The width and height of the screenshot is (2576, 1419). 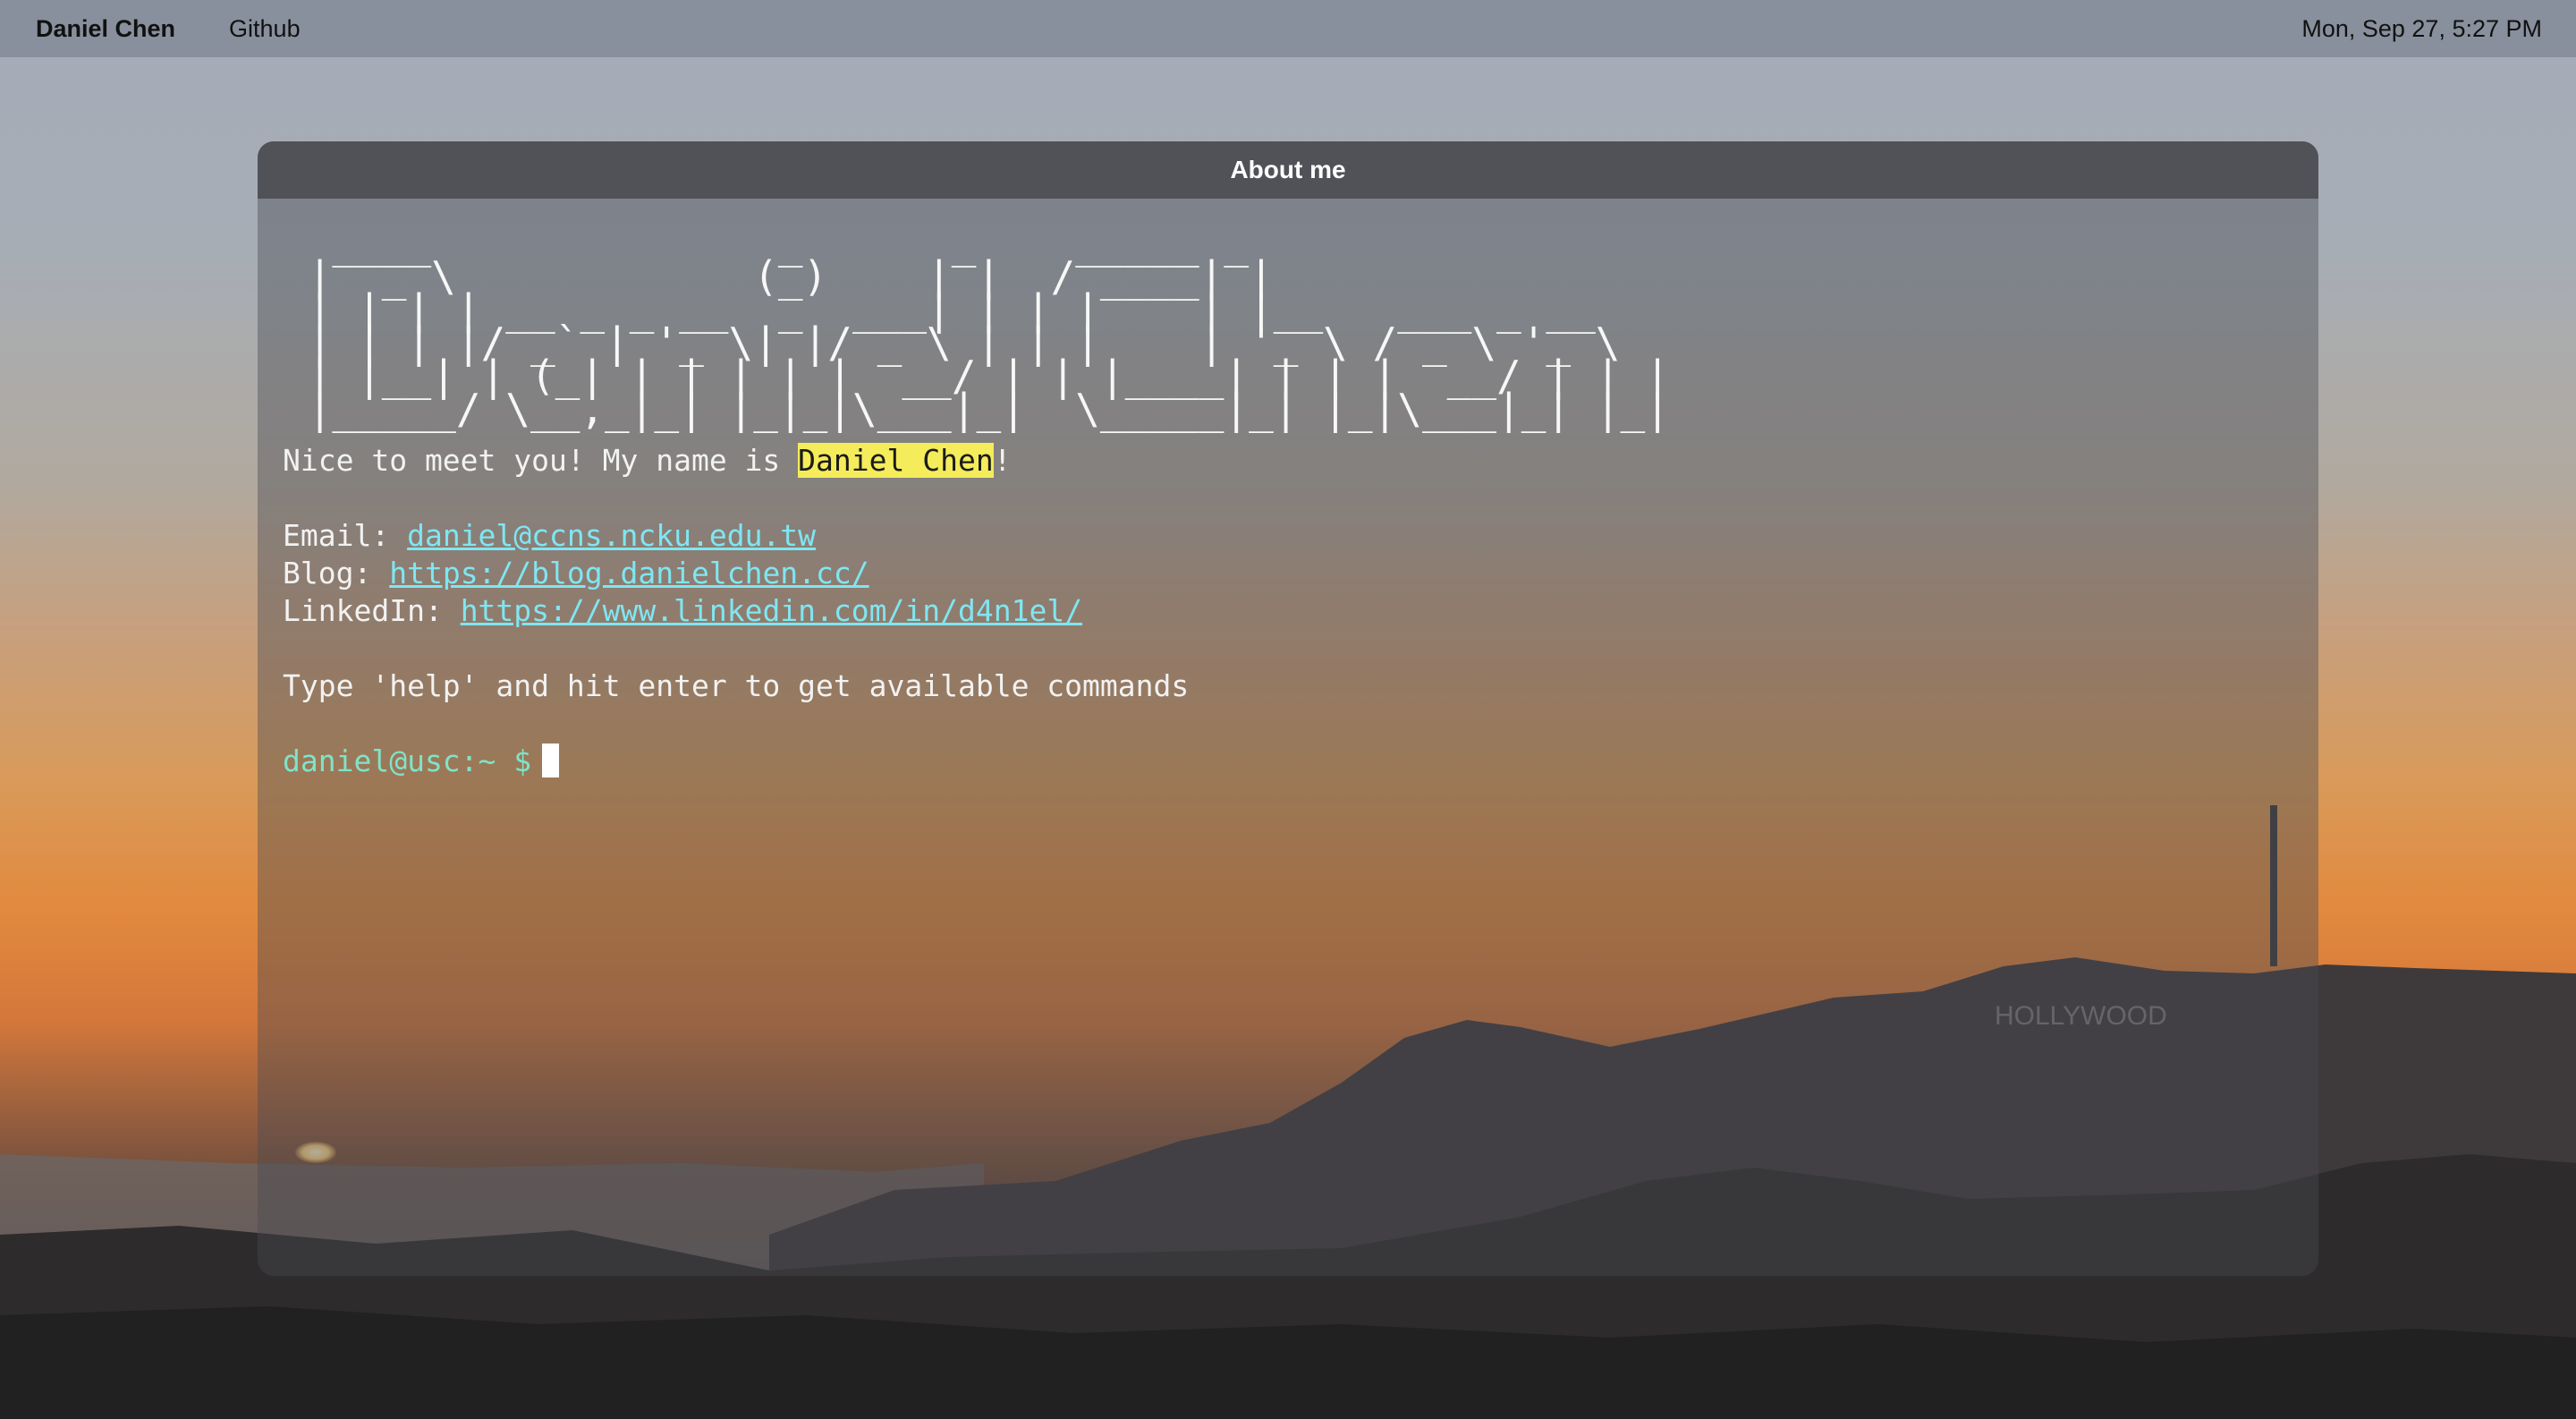 I want to click on intro-suffix: !, so click(x=1002, y=460).